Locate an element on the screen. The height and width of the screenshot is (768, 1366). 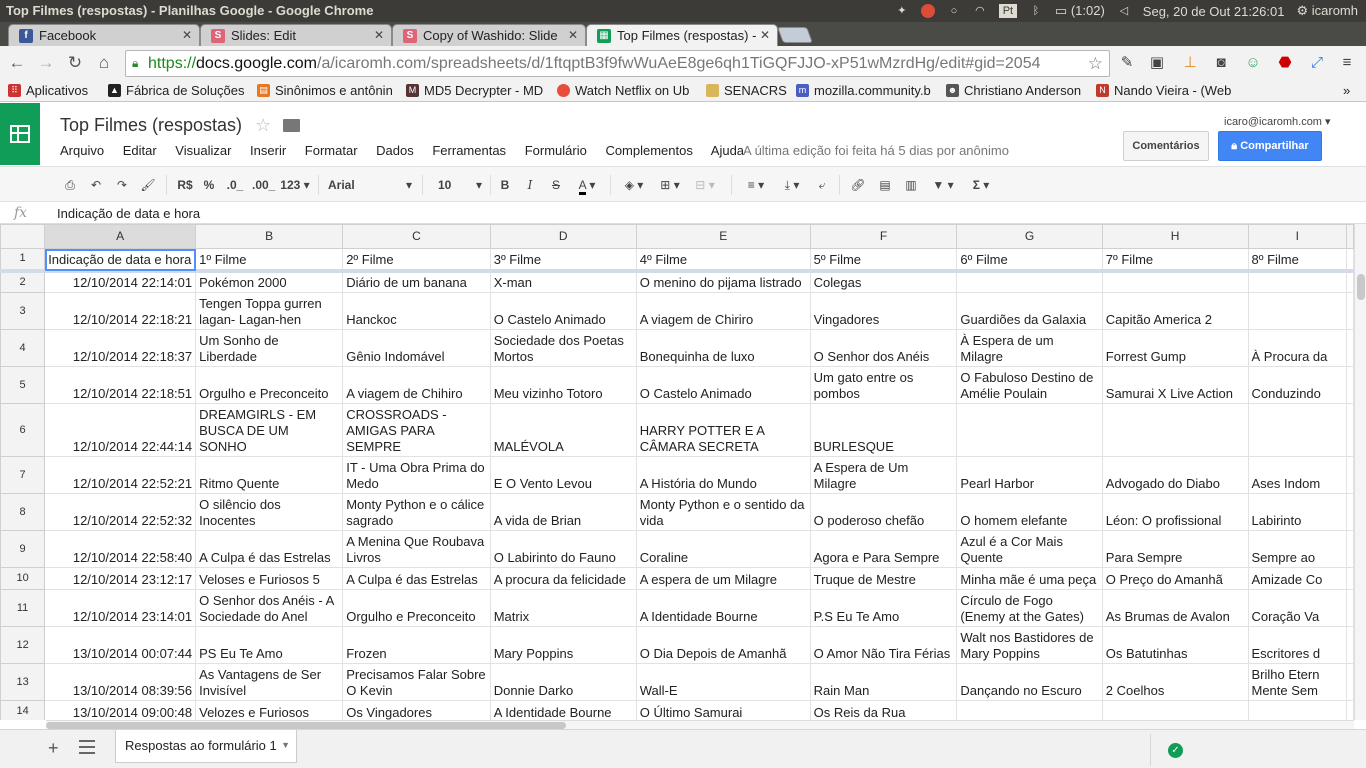
cell-b10: Veloses e Furiosos 5 is located at coordinates (269, 578).